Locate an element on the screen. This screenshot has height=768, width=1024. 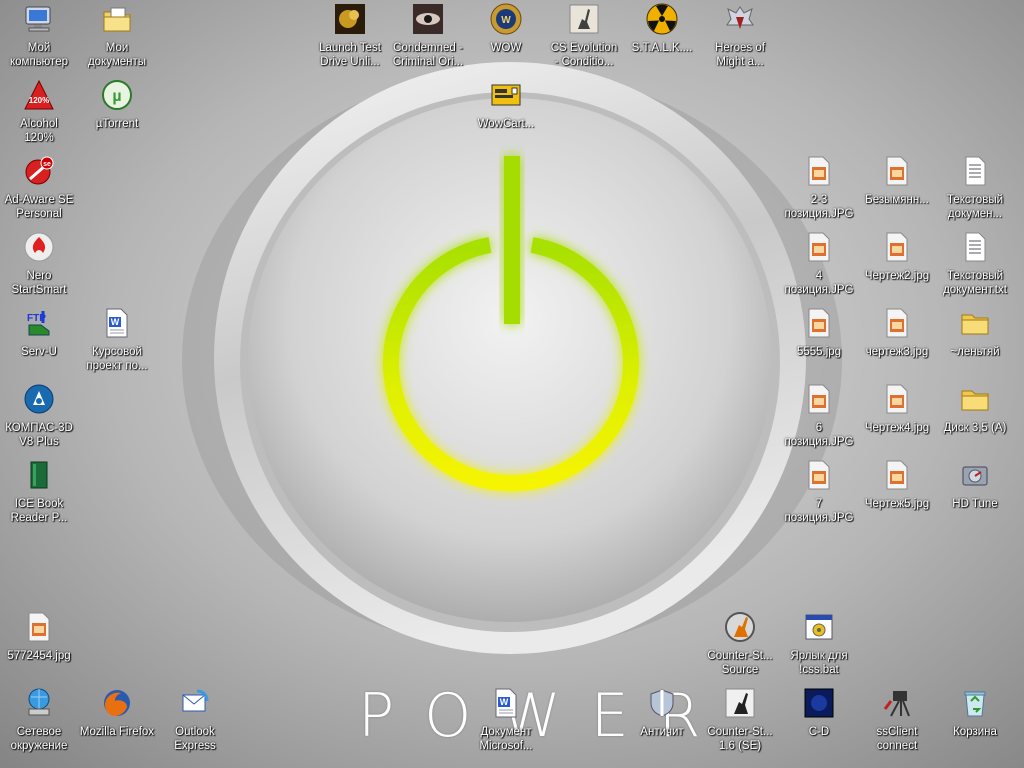
alcohol-icon: 120% is located at coordinates (39, 95).